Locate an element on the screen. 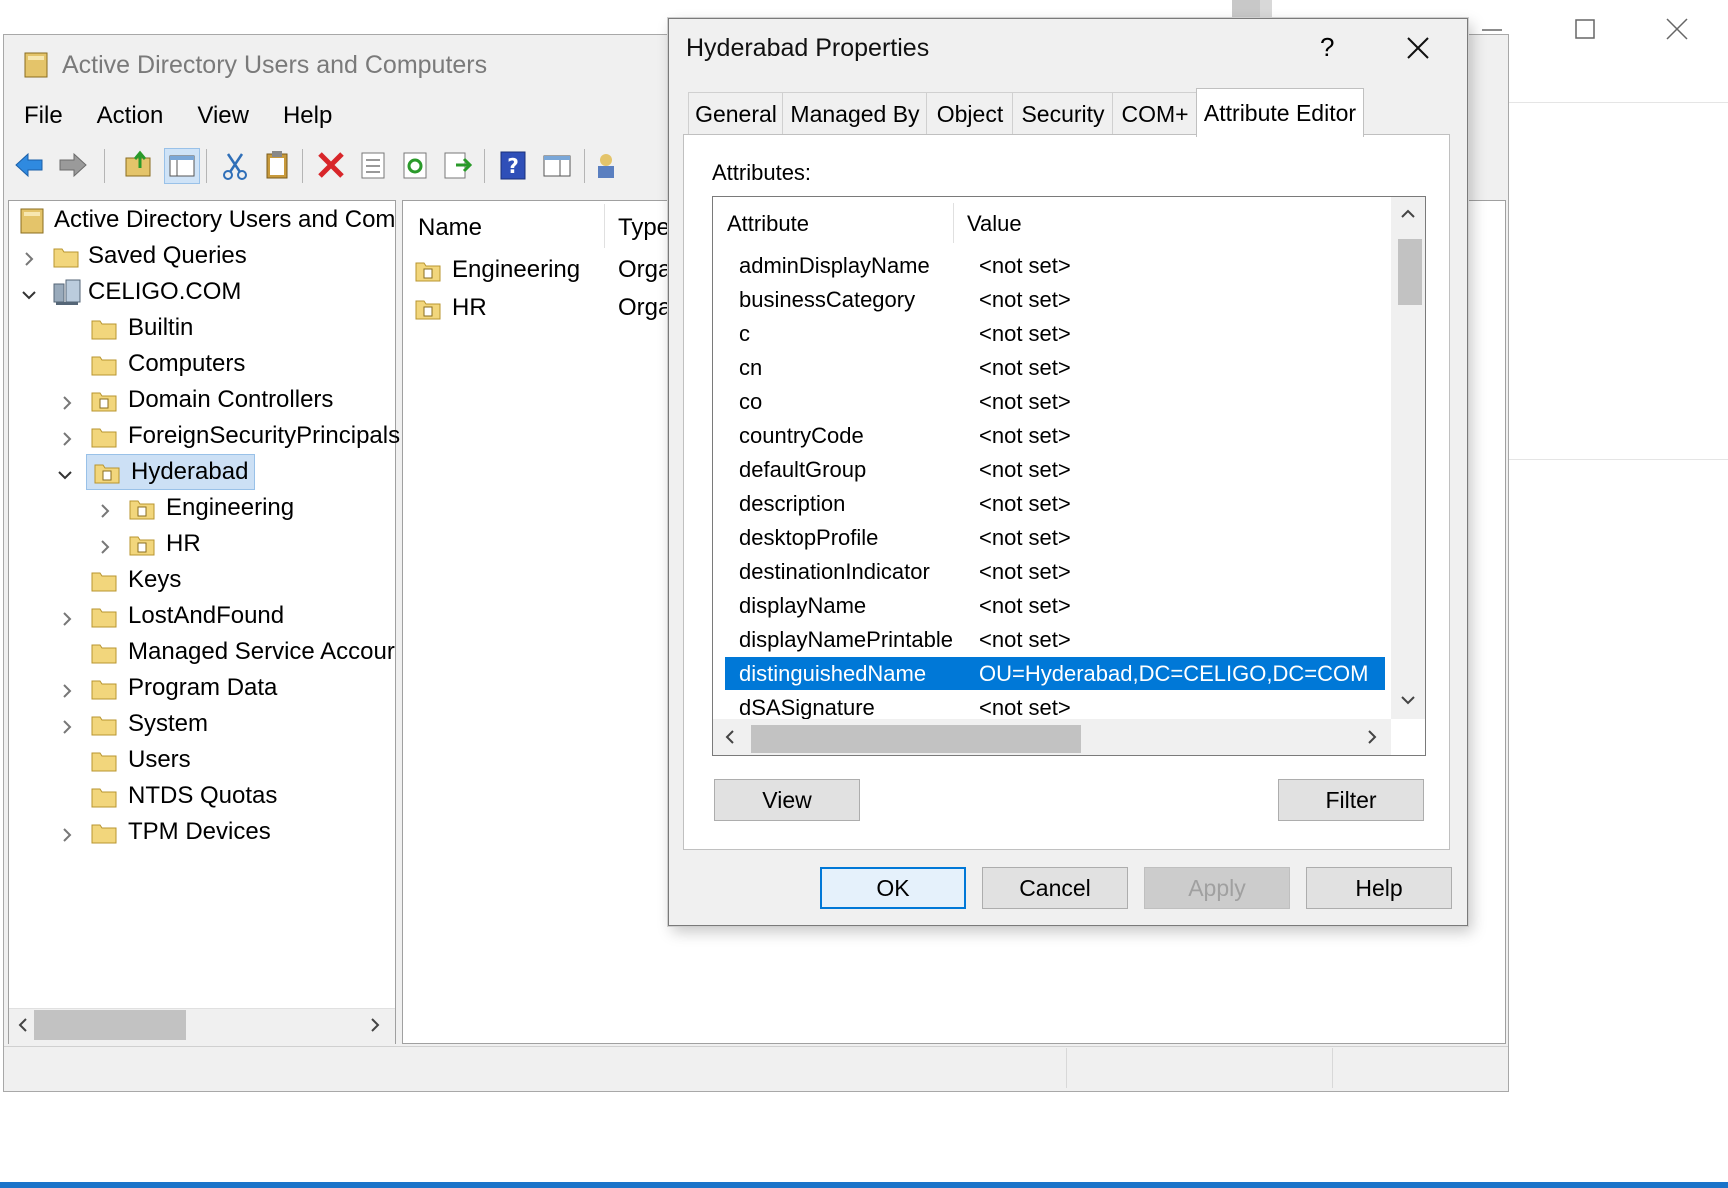  list-item: Engineering is located at coordinates (497, 270).